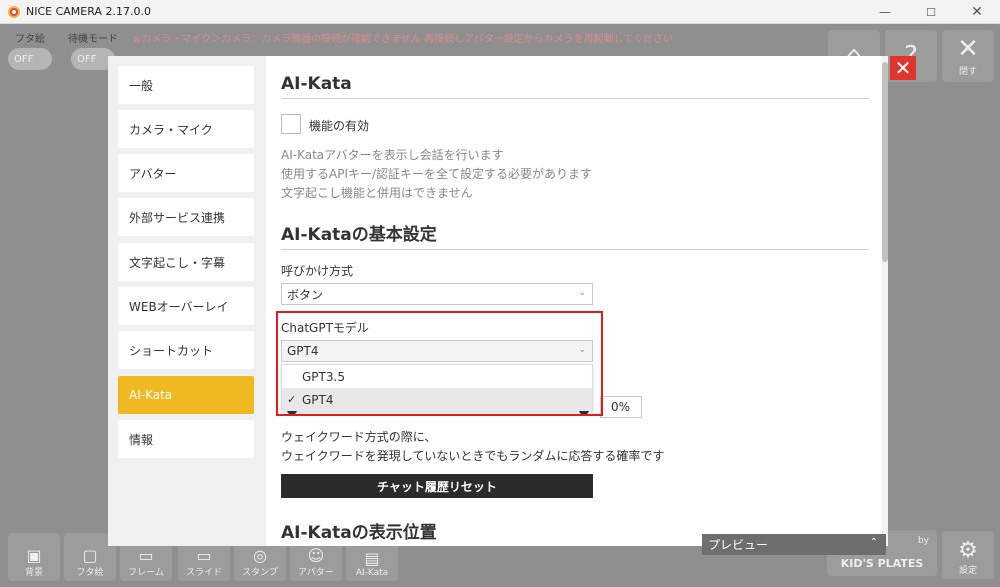 This screenshot has height=587, width=1000. What do you see at coordinates (186, 395) in the screenshot?
I see `sidebar-item-aikata: AI-Kata` at bounding box center [186, 395].